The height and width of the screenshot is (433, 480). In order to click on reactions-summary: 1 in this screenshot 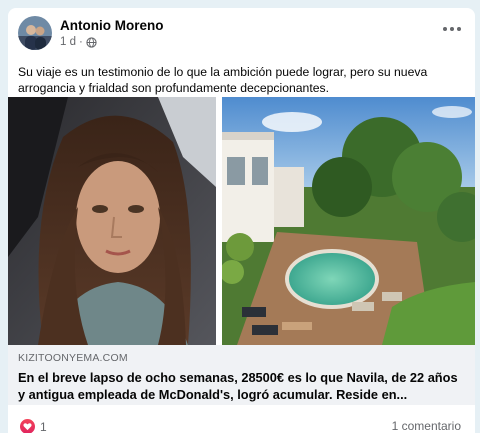, I will do `click(33, 426)`.